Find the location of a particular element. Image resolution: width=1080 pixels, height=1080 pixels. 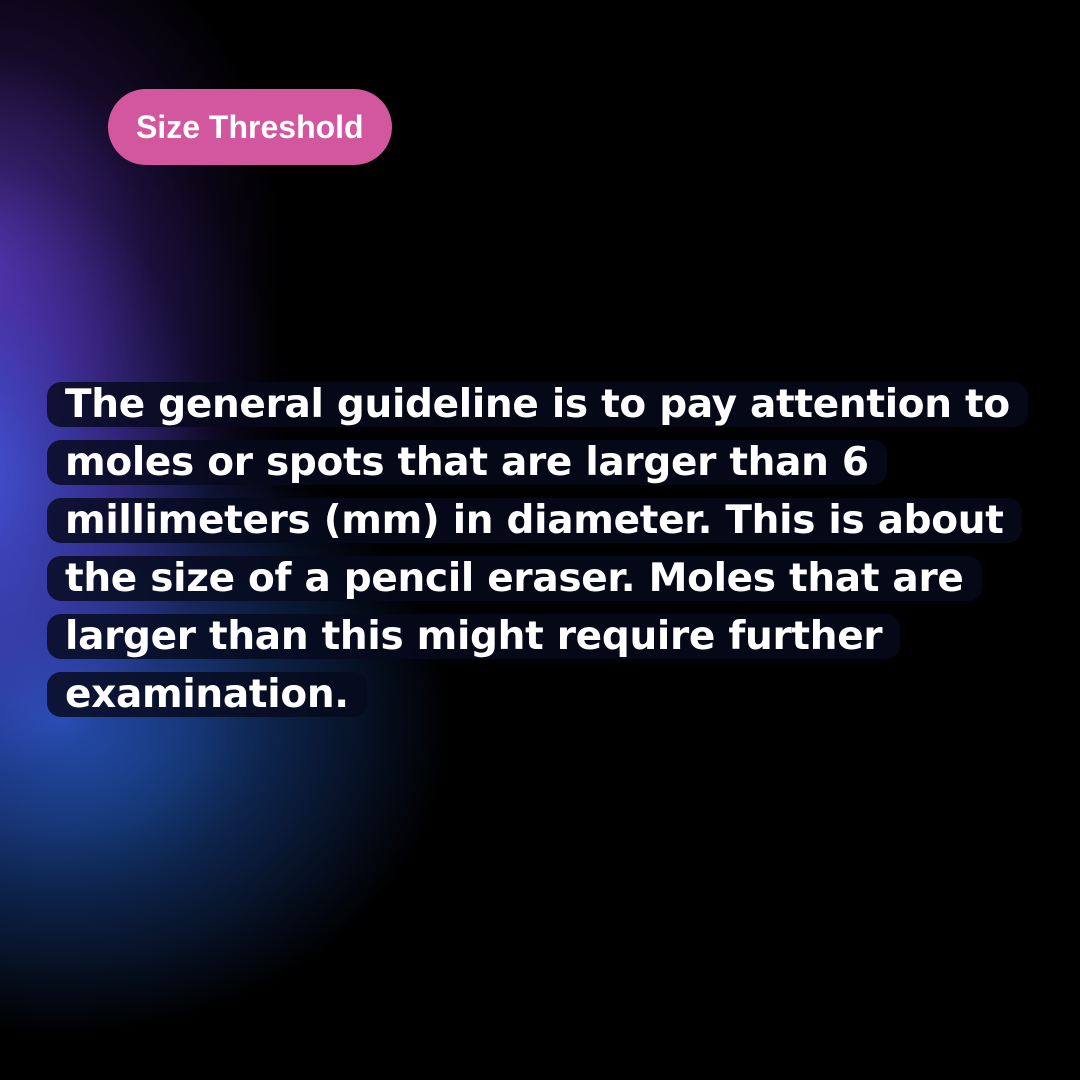

topic-tag-label: Size Threshold is located at coordinates (250, 126).